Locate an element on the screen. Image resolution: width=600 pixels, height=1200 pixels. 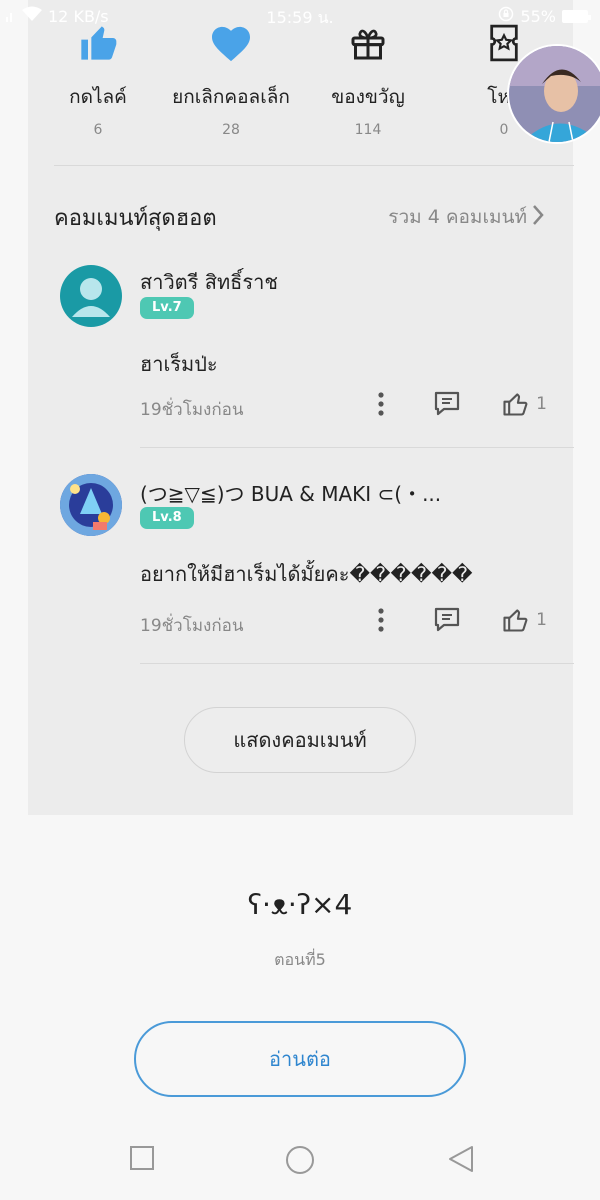
status-bar: 12 KB/s 15:59 น. 55% is located at coordinates (300, 16).